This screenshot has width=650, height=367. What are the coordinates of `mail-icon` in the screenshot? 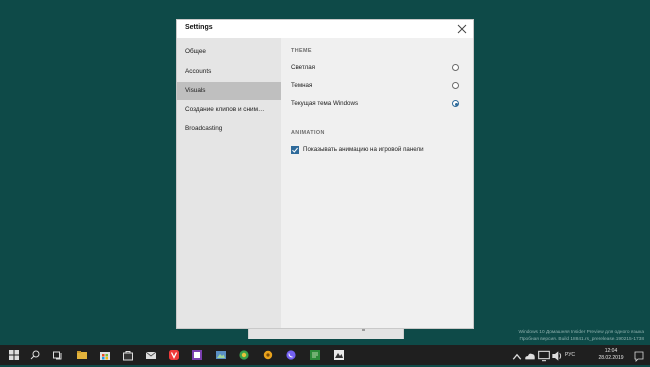 It's located at (151, 355).